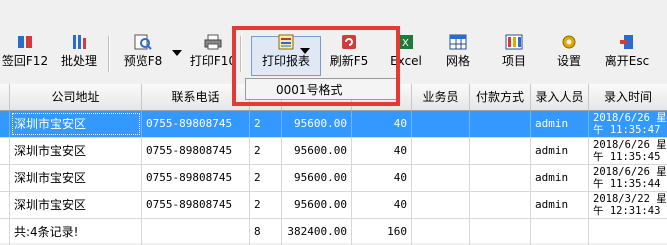 The height and width of the screenshot is (245, 667). I want to click on entry-time-clock: 午 12:31:43, so click(627, 211).